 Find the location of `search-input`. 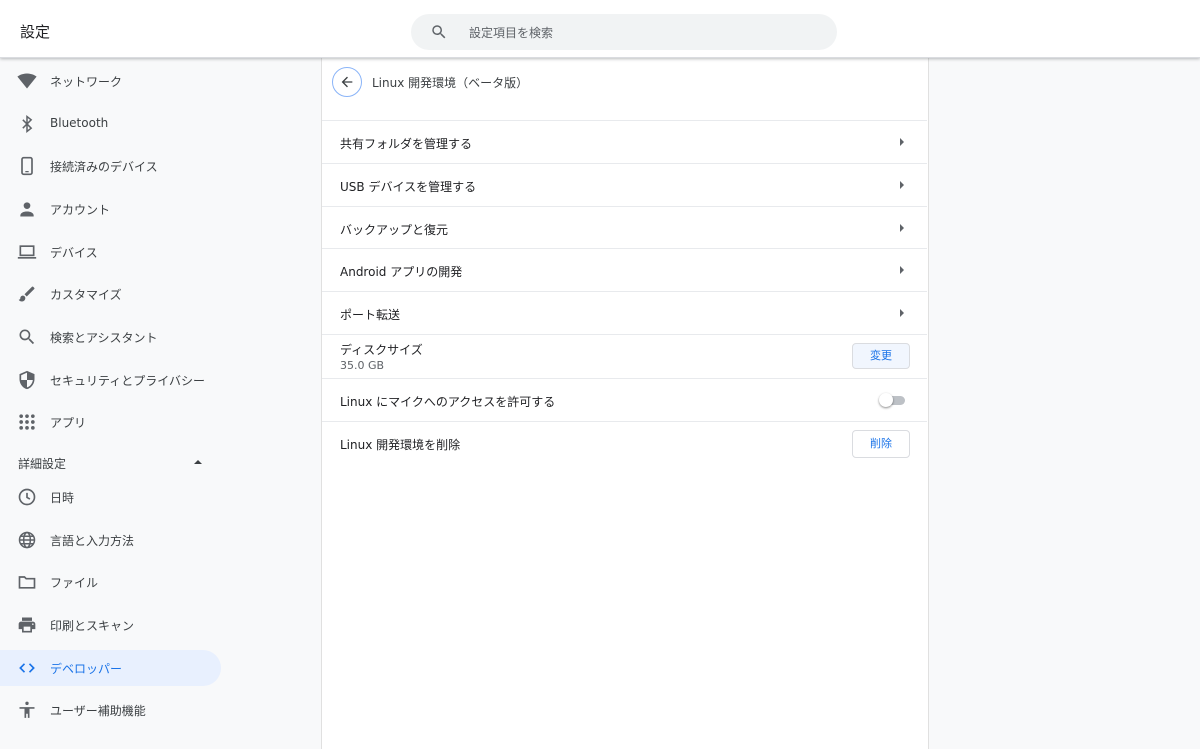

search-input is located at coordinates (639, 33).